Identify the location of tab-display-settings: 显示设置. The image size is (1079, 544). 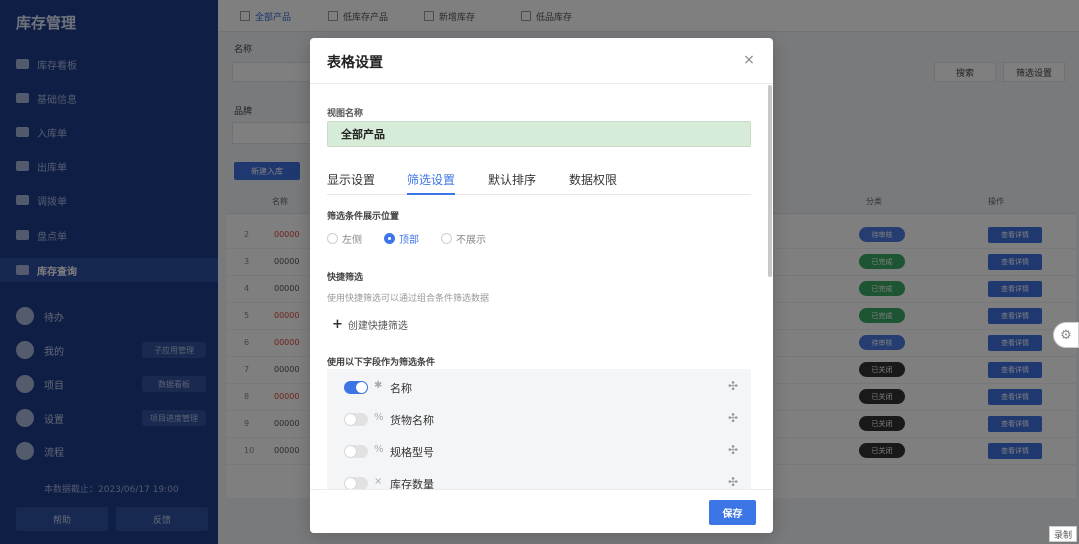
(351, 179).